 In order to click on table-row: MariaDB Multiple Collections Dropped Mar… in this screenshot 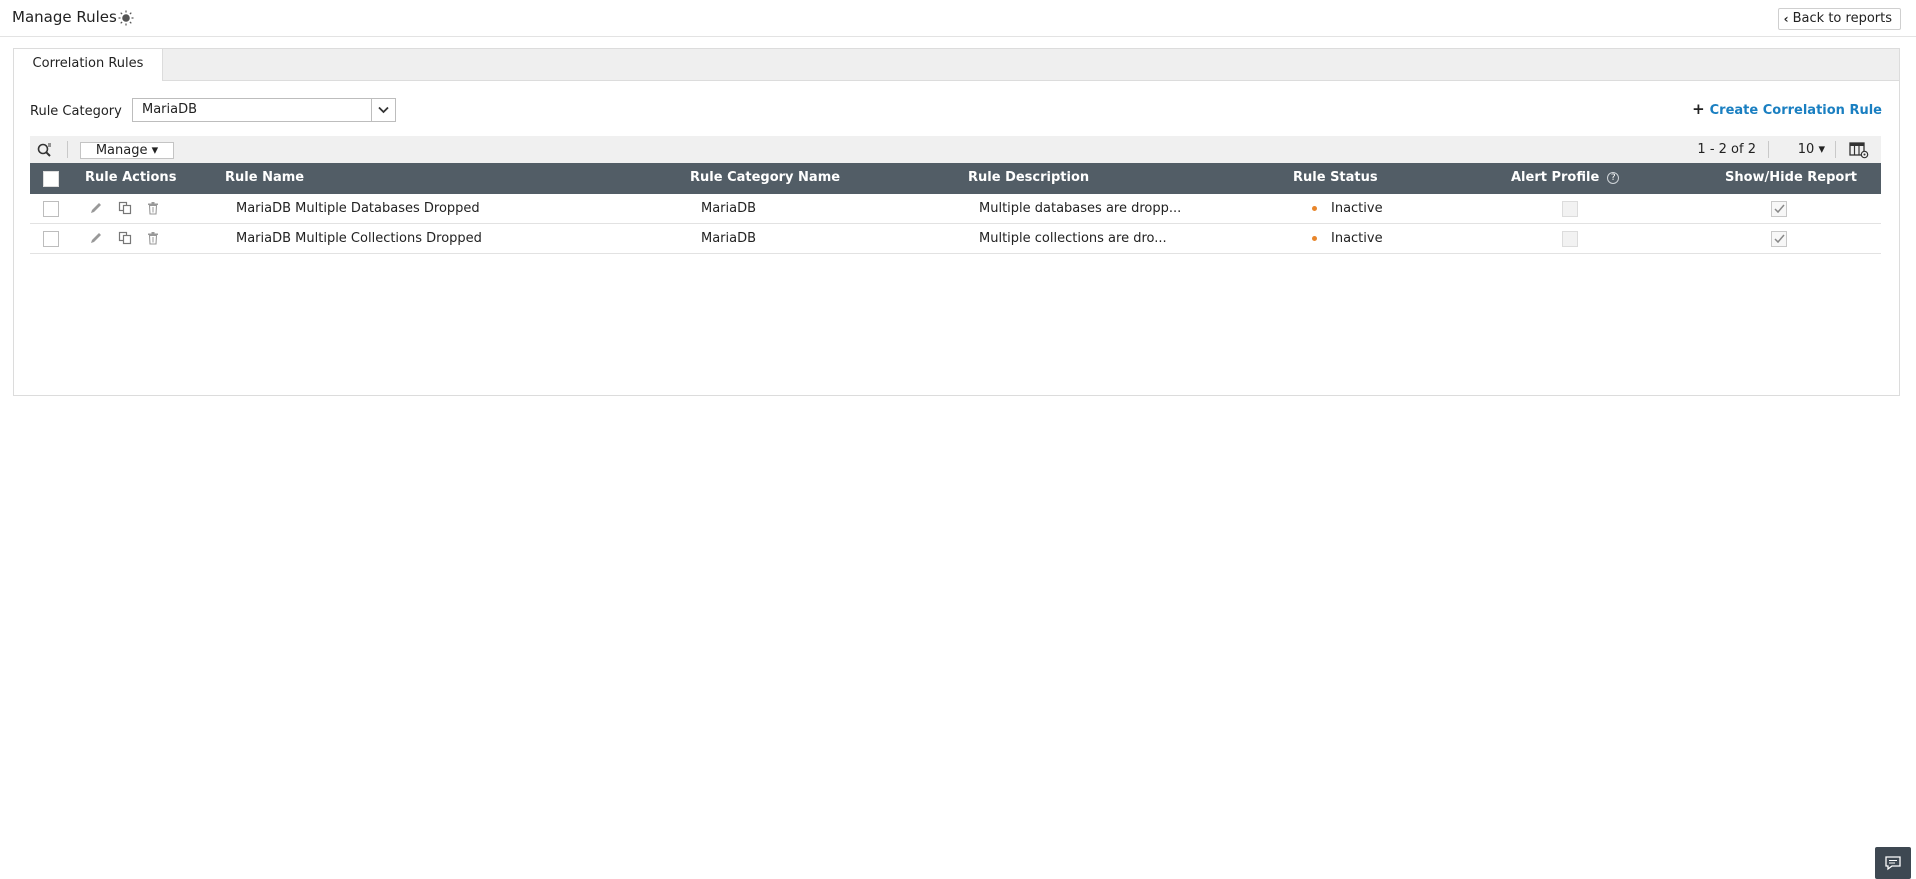, I will do `click(955, 239)`.